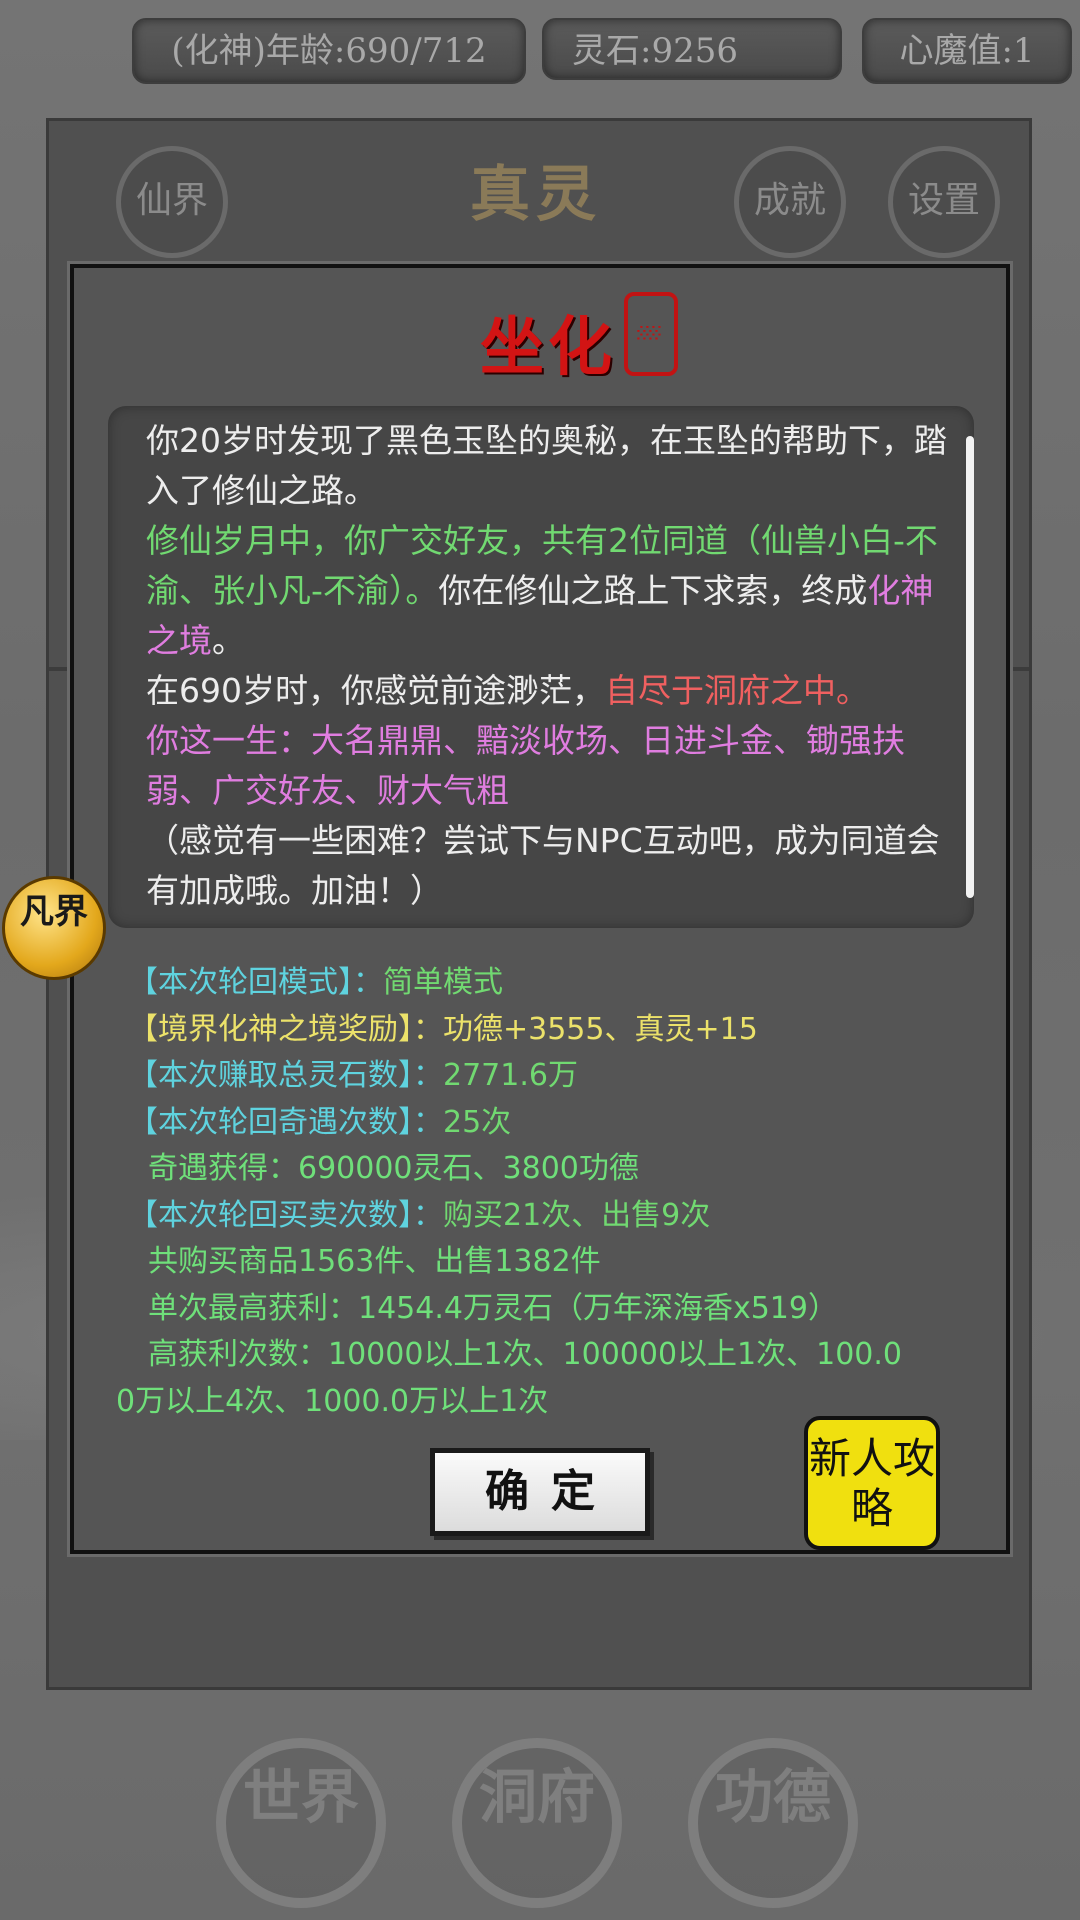 The image size is (1080, 1920). Describe the element at coordinates (651, 334) in the screenshot. I see `red-seal-icon: ░` at that location.